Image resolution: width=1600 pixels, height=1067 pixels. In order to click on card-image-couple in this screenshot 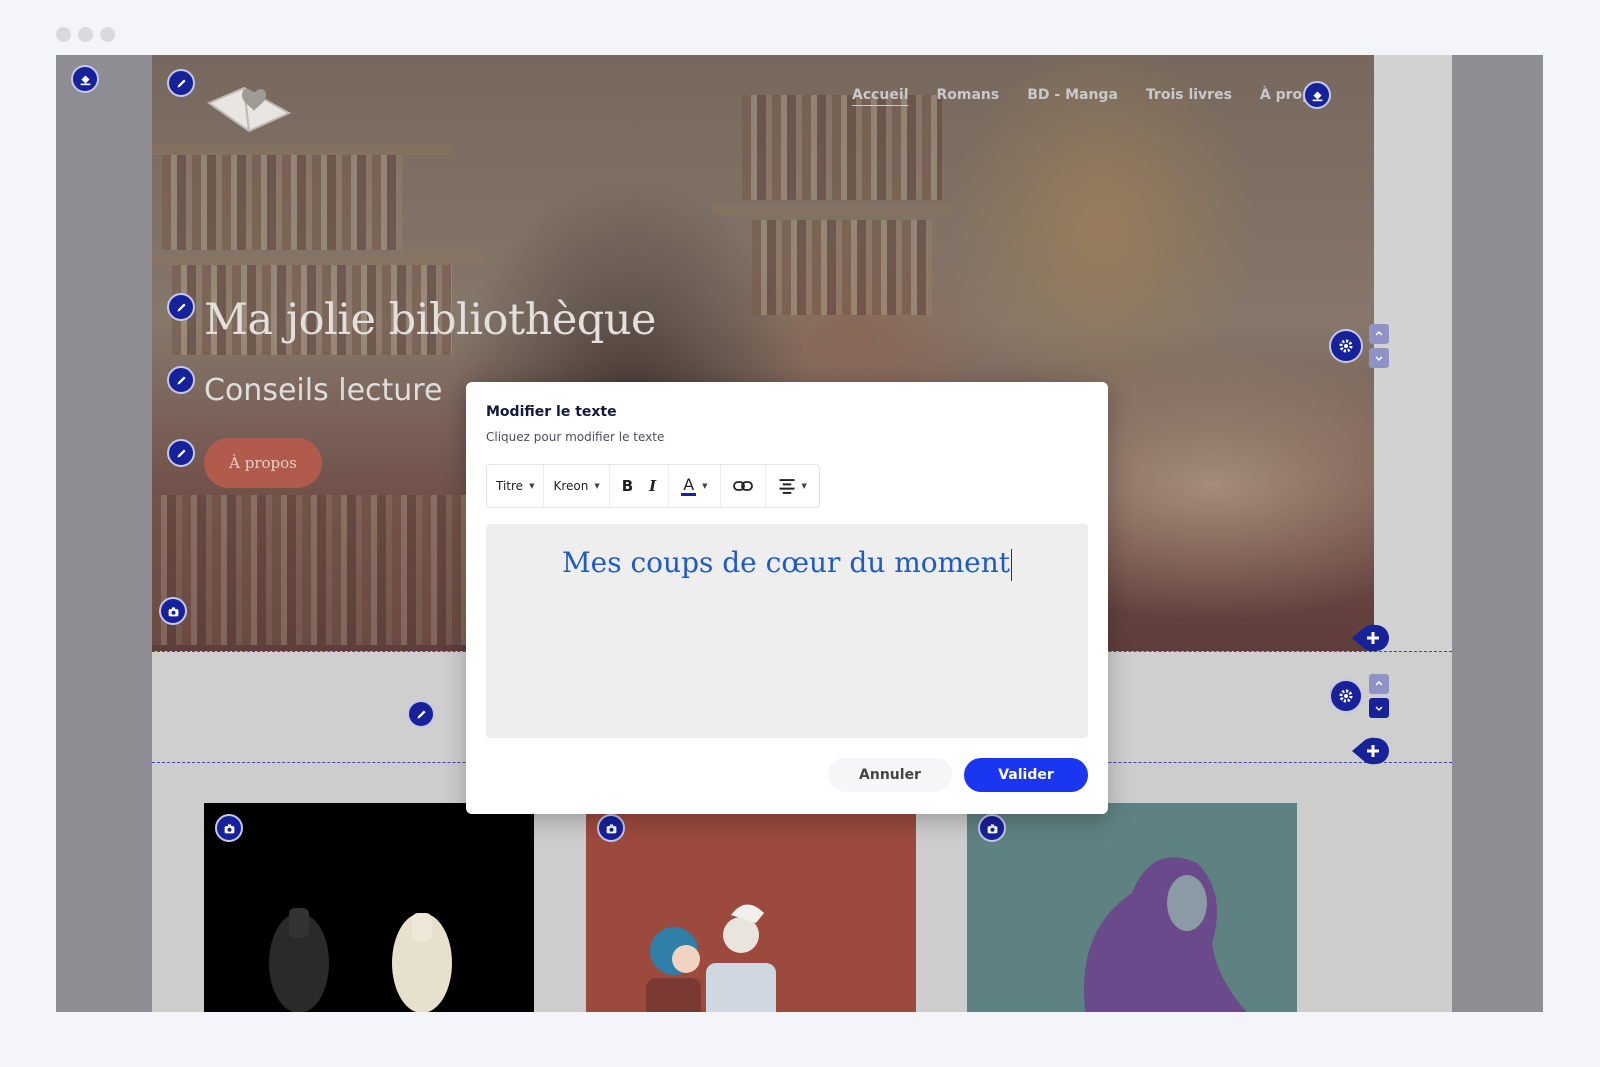, I will do `click(751, 907)`.